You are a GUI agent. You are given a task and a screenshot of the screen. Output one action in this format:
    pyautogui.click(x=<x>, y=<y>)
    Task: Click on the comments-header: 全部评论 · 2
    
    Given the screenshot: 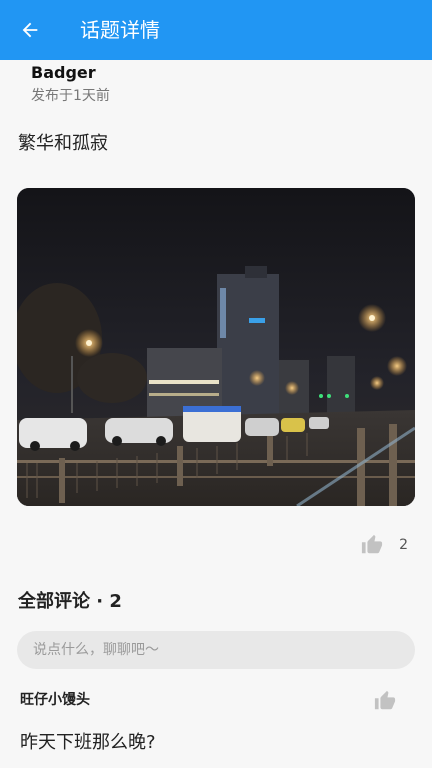 What is the action you would take?
    pyautogui.click(x=70, y=601)
    